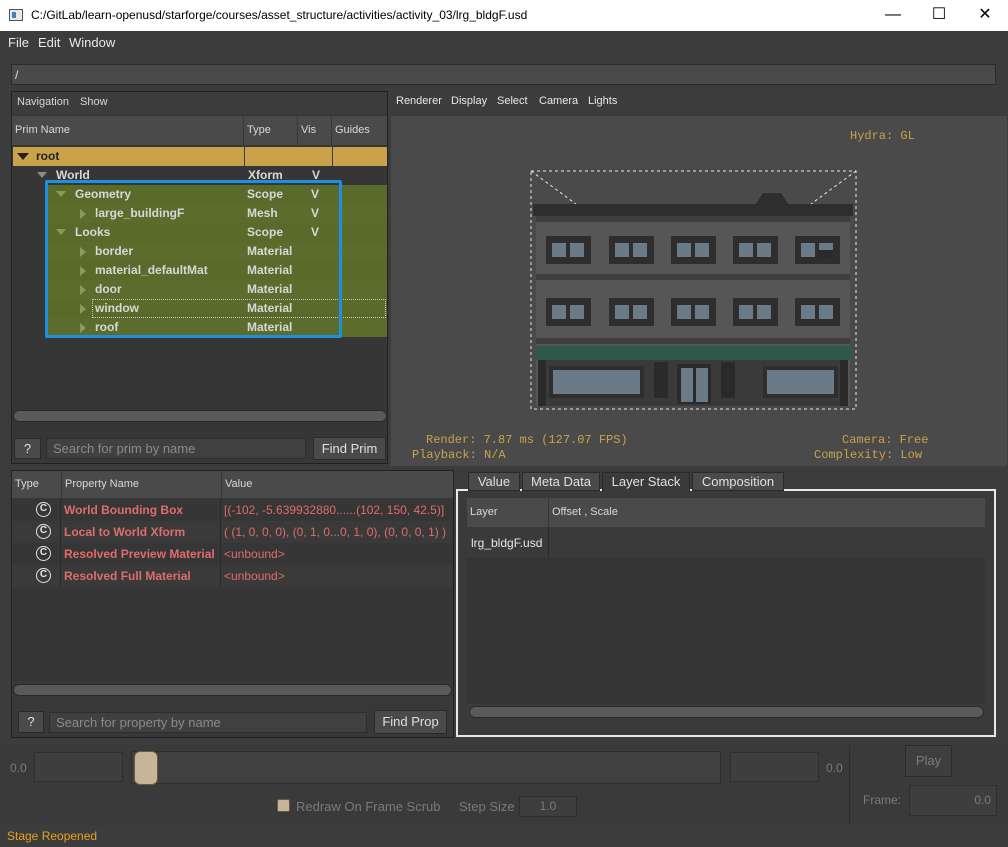  I want to click on highlight-box, so click(193, 259).